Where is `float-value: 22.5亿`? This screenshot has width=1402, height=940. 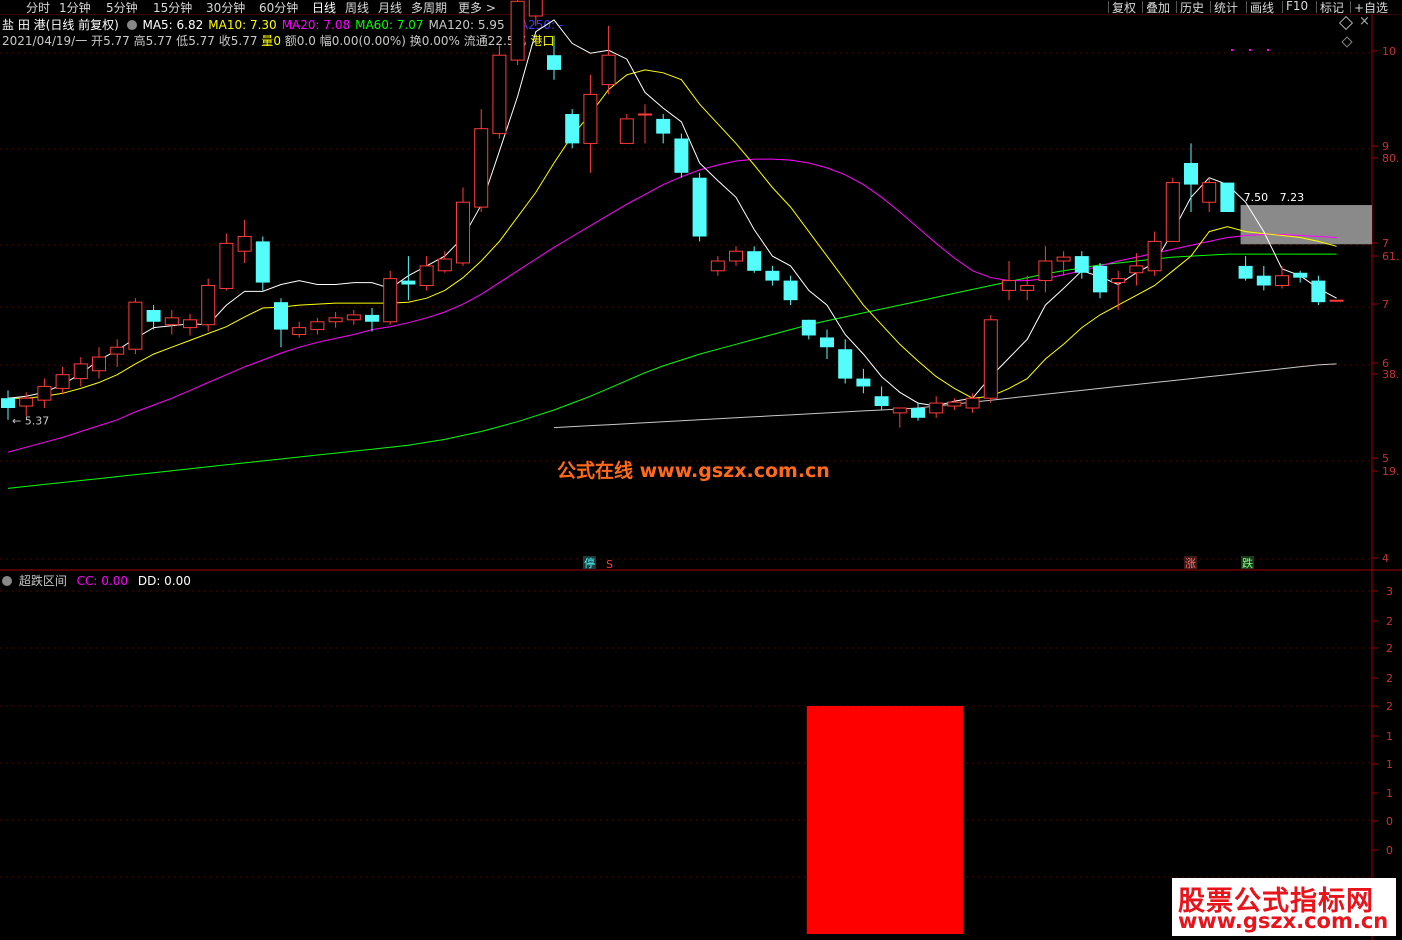
float-value: 22.5亿 is located at coordinates (507, 41).